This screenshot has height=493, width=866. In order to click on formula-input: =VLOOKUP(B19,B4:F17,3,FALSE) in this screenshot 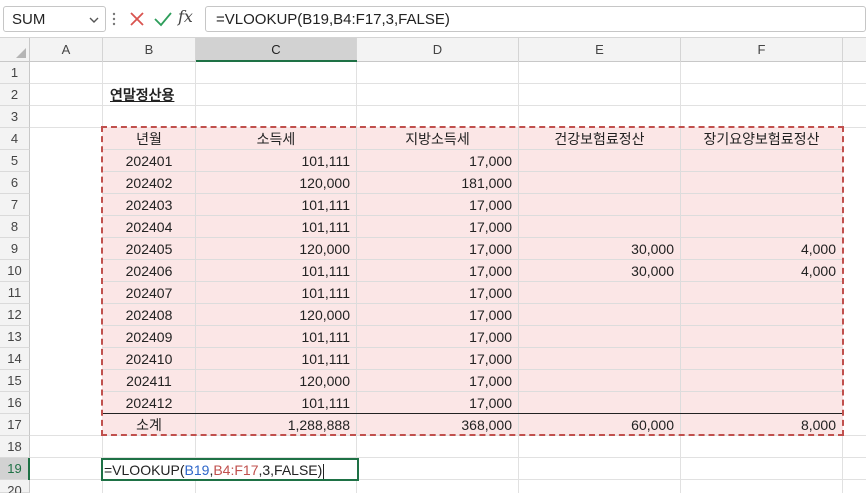, I will do `click(535, 19)`.